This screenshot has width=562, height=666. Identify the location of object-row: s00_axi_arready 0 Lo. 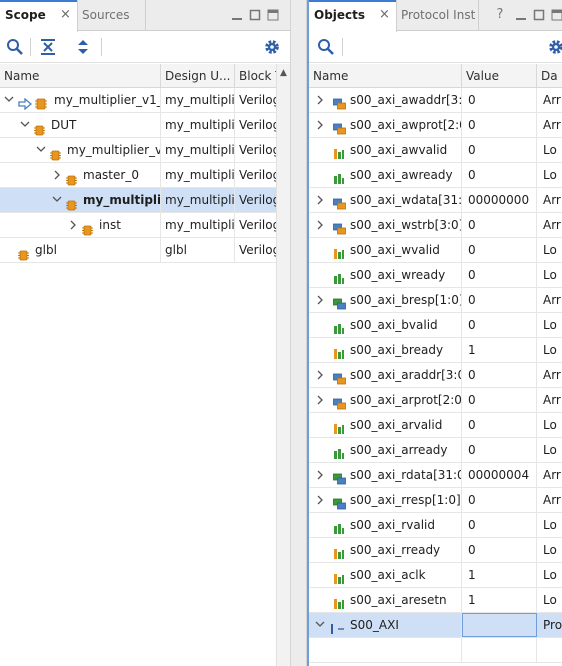
(435, 450).